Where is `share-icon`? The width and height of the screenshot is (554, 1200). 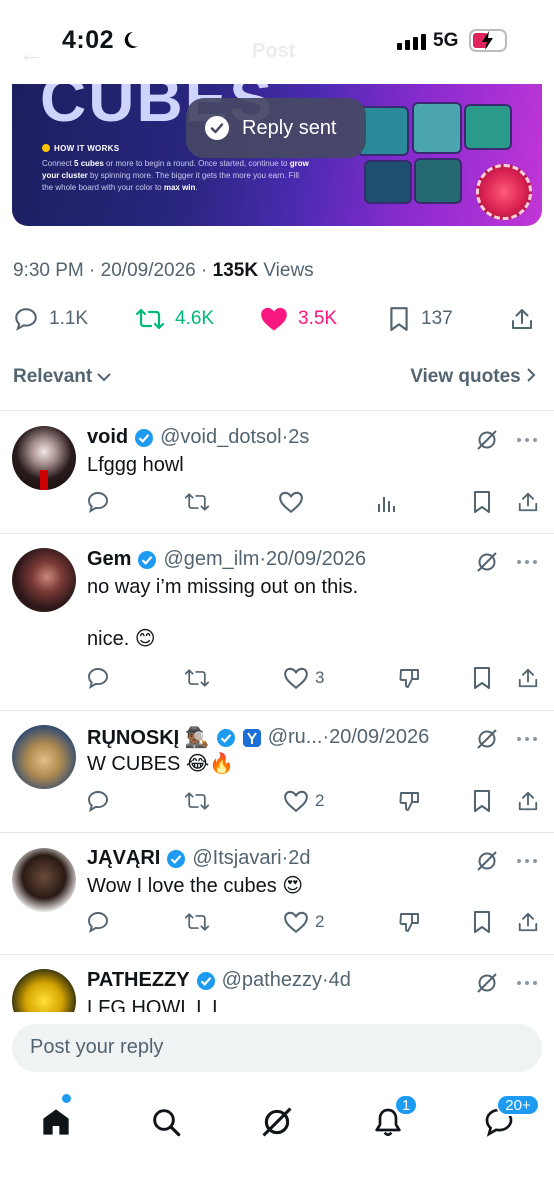
share-icon is located at coordinates (528, 678).